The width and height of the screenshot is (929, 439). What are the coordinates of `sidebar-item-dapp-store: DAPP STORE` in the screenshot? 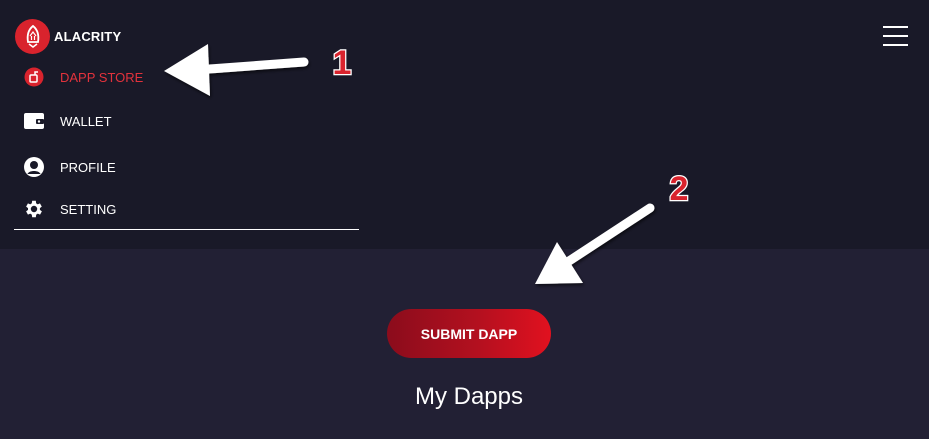 It's located at (82, 77).